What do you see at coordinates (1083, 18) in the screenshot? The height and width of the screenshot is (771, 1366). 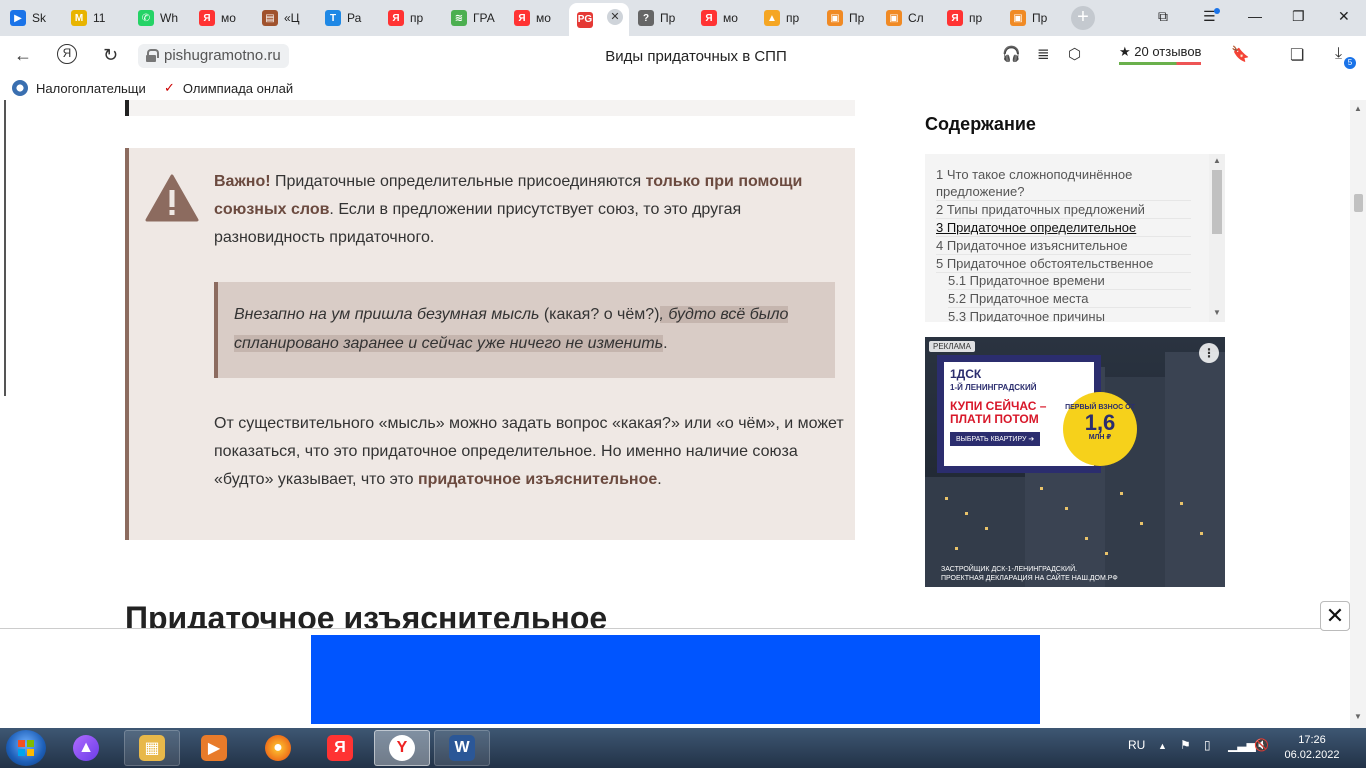 I see `new-tab-button: +` at bounding box center [1083, 18].